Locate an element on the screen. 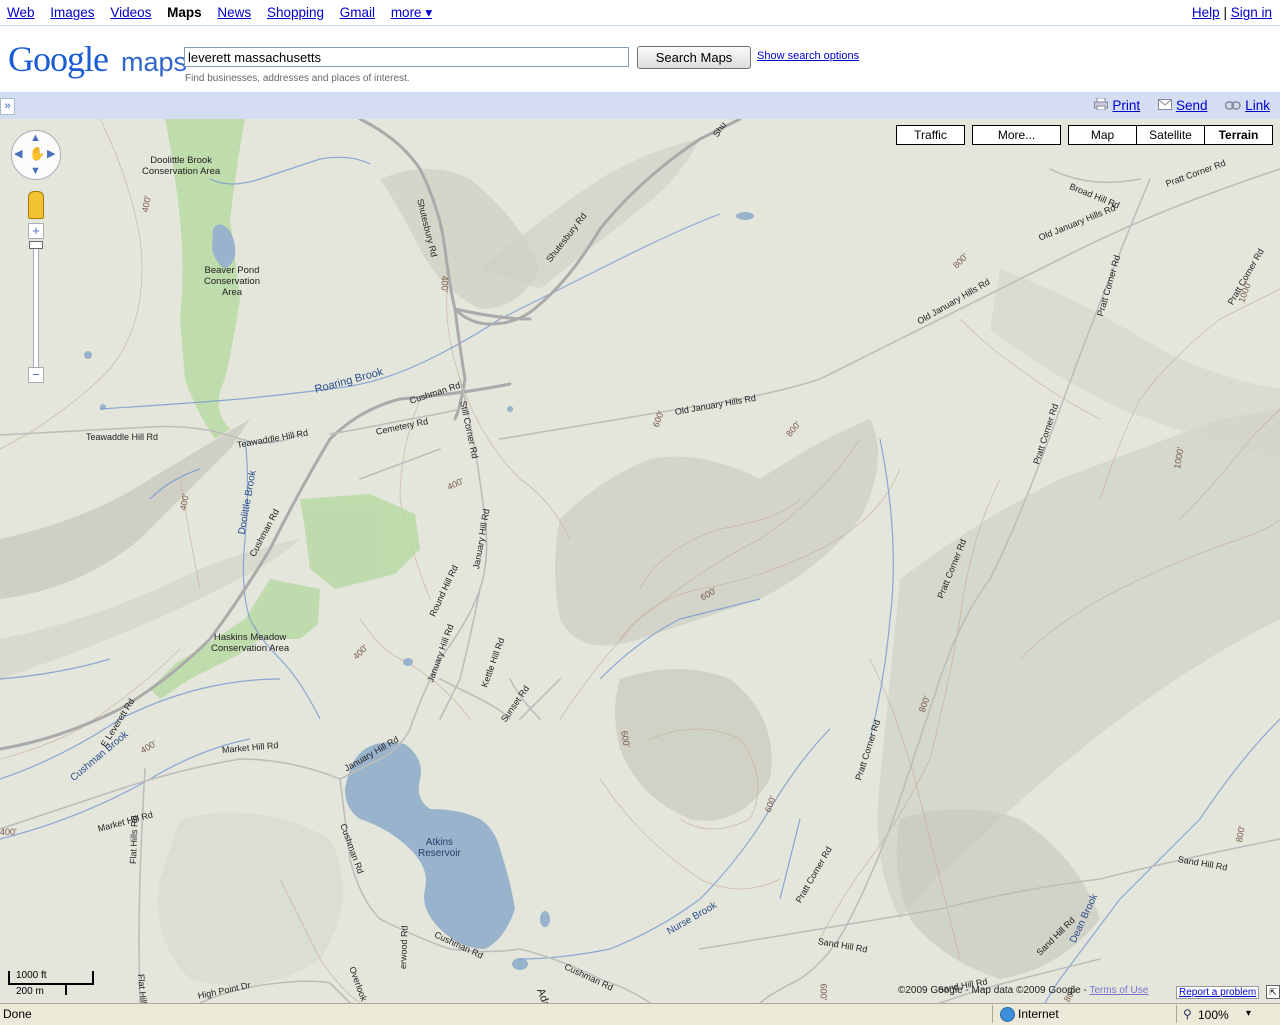 The width and height of the screenshot is (1280, 1025). nav-maps: Maps is located at coordinates (184, 12).